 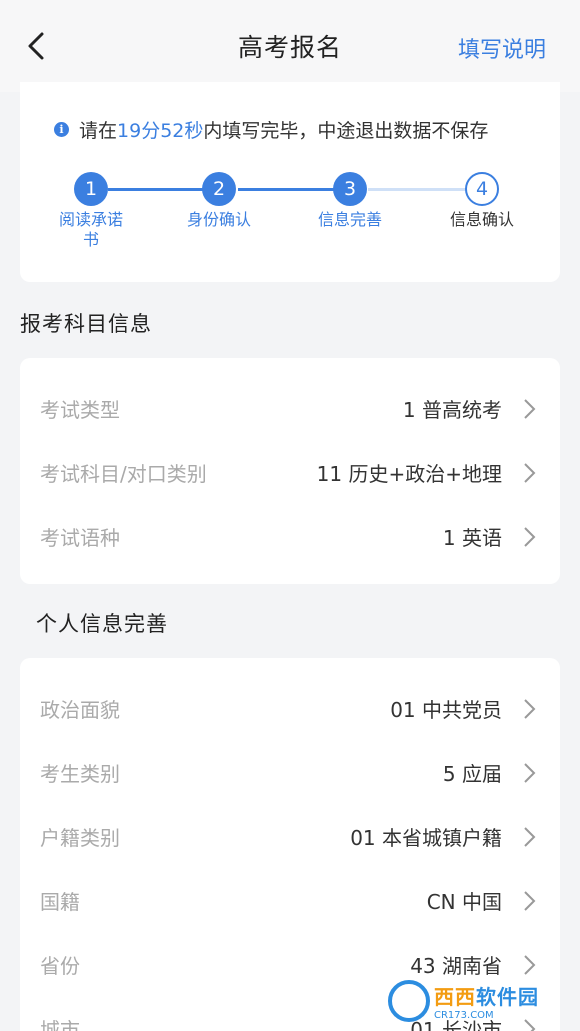 I want to click on exam-language-row: 考试语种 1 英语, so click(x=290, y=536).